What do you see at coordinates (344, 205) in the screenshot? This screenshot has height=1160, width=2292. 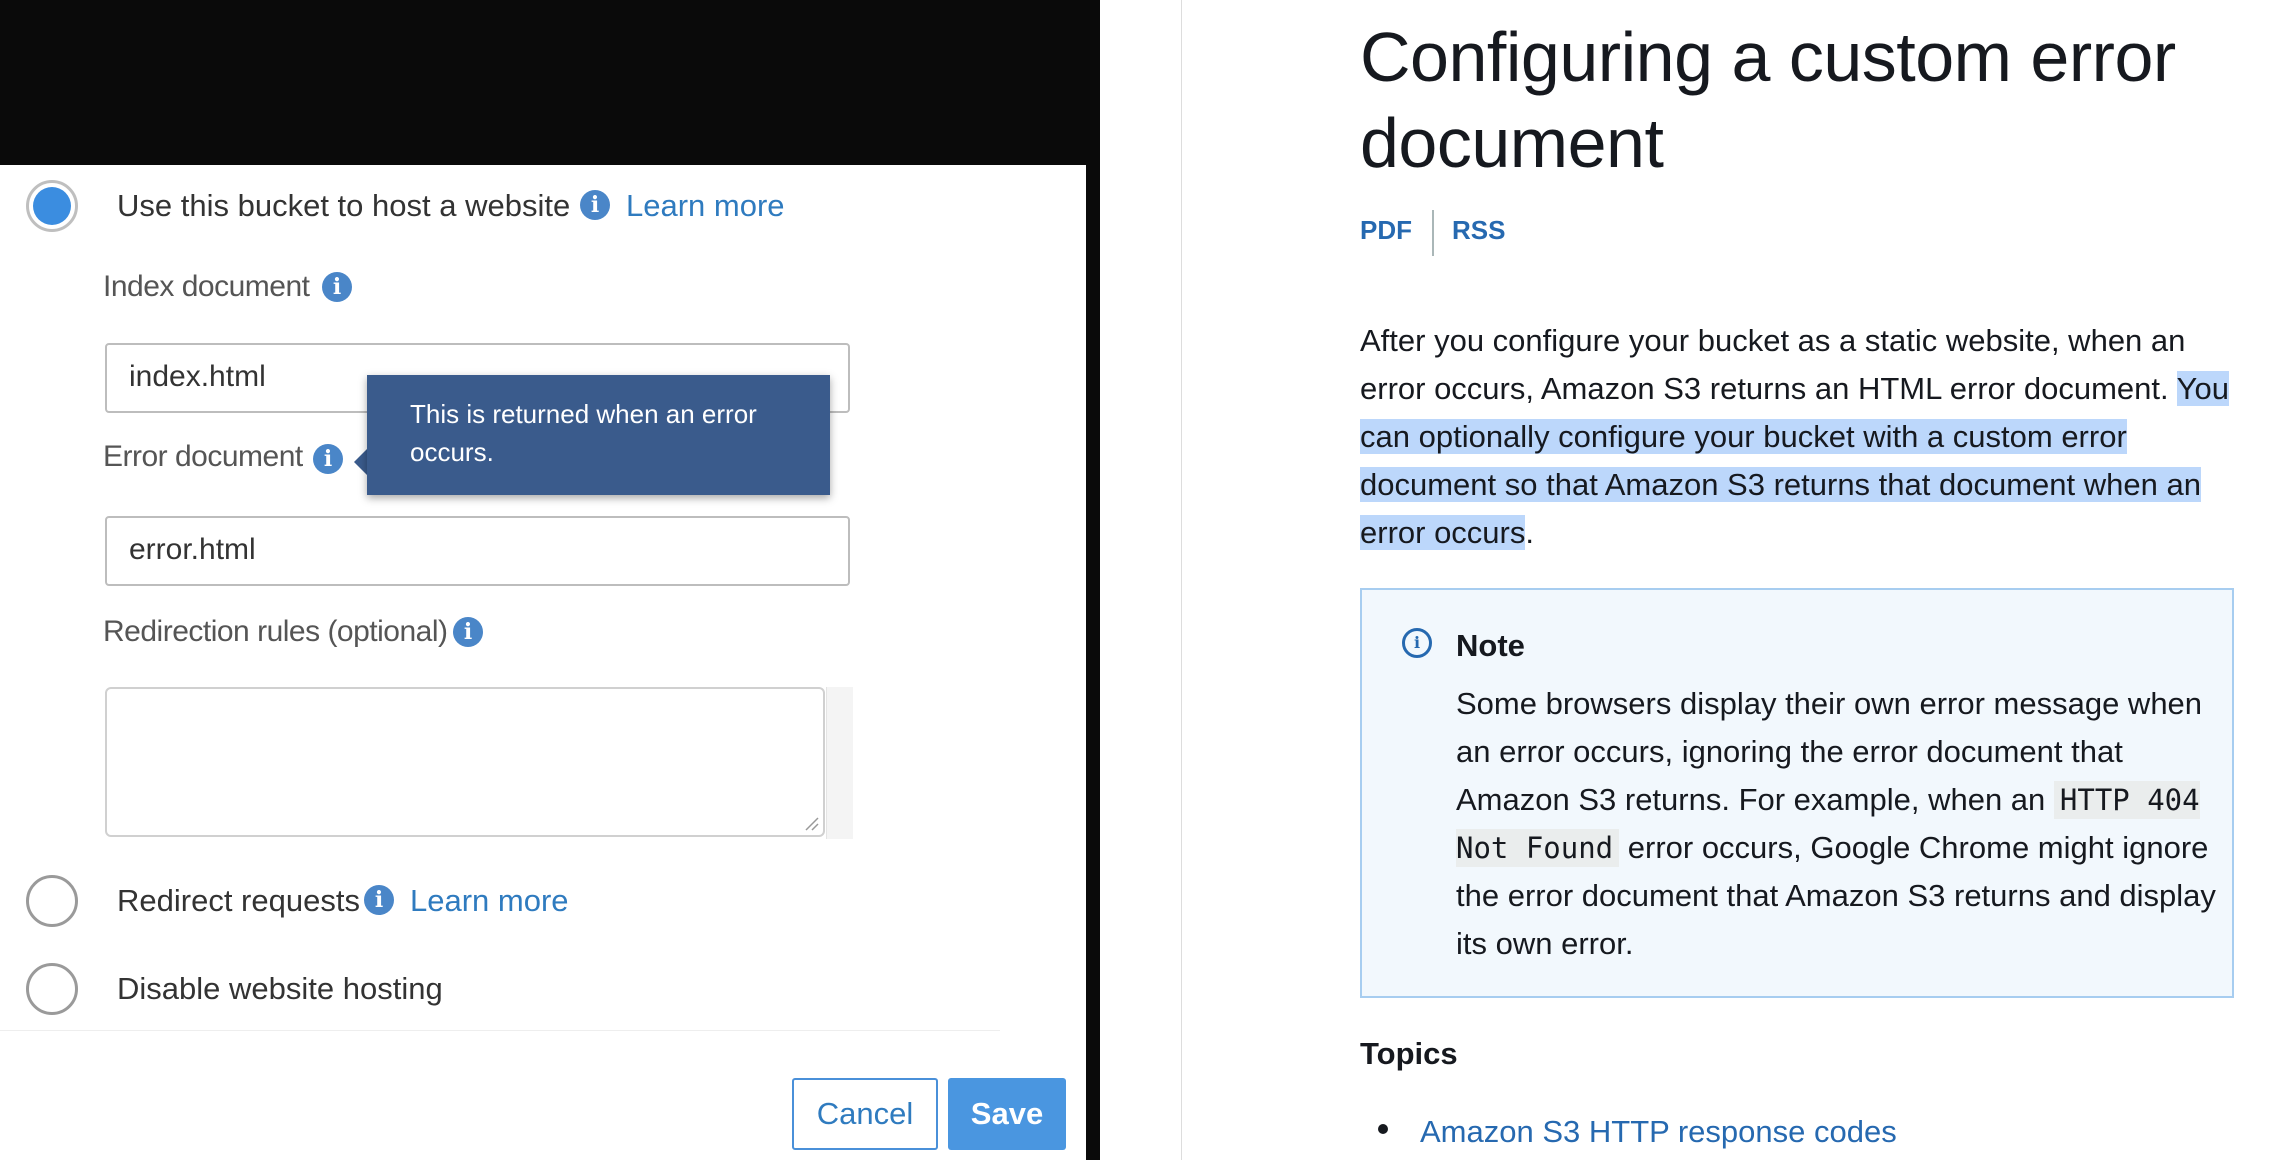 I see `option-host-label: Use this bucket to host a website` at bounding box center [344, 205].